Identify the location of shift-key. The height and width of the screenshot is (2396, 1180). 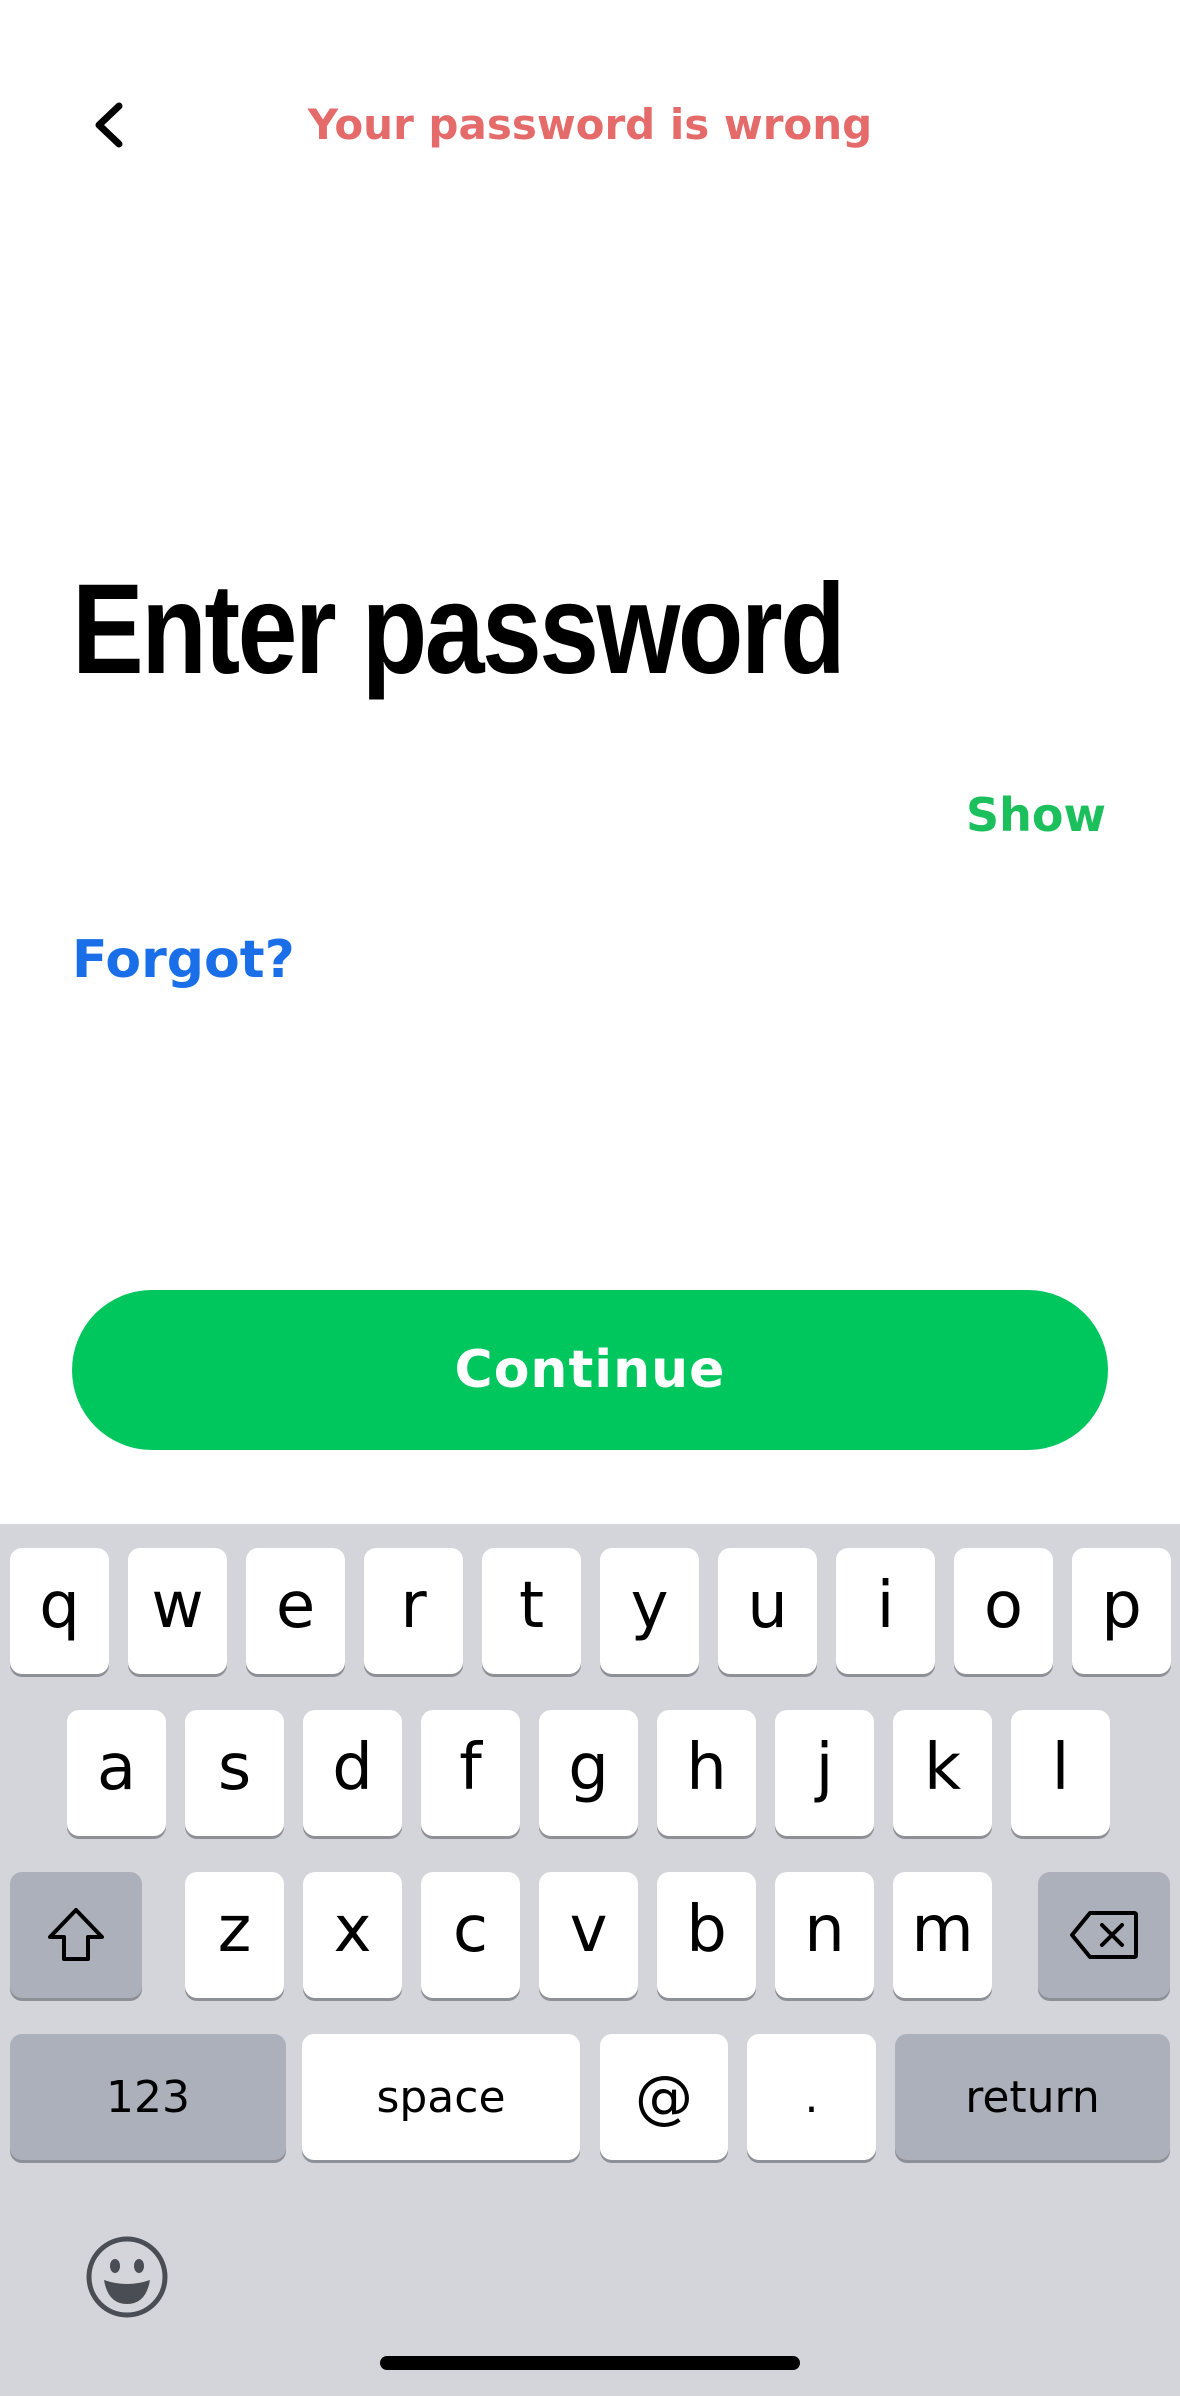
(76, 1935).